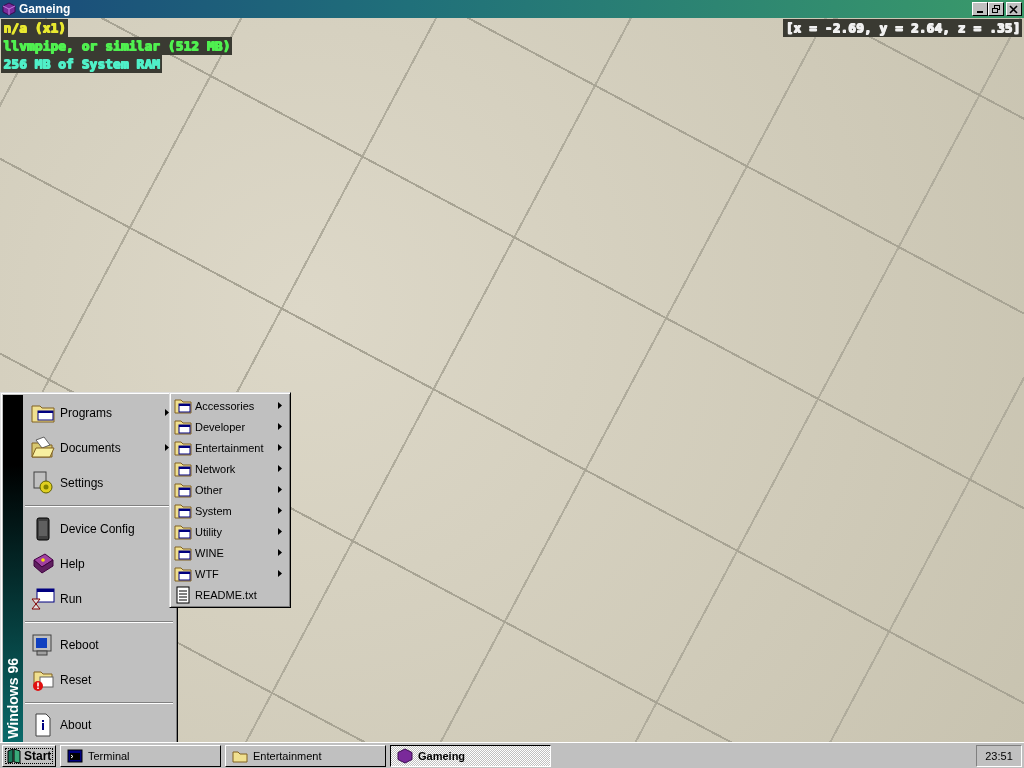 The width and height of the screenshot is (1024, 768). I want to click on status-text: n/a (x1), so click(34, 28).